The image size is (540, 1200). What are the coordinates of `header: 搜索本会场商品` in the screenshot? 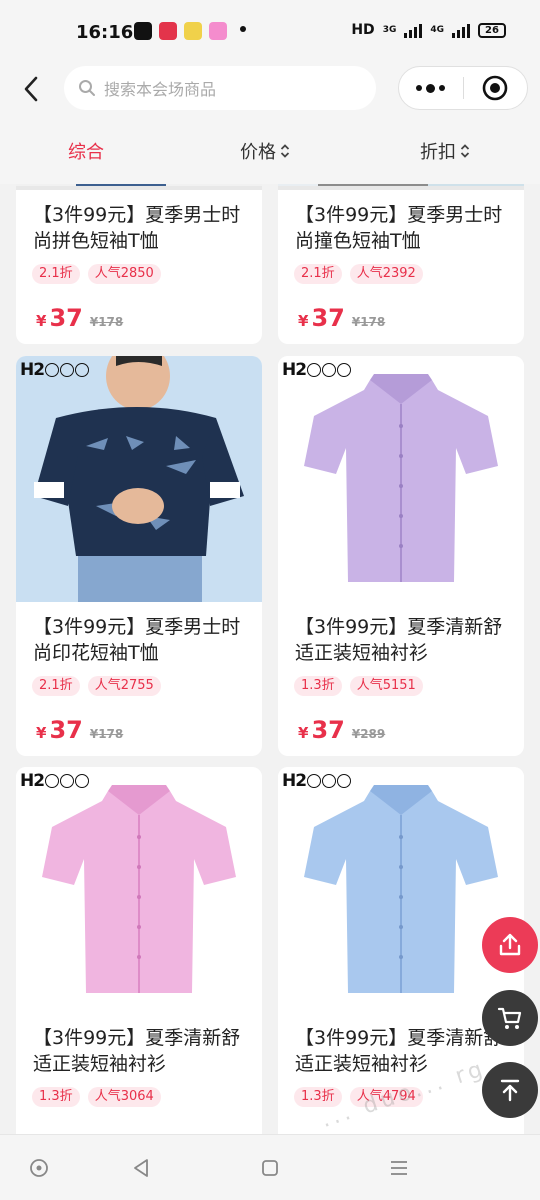 It's located at (270, 89).